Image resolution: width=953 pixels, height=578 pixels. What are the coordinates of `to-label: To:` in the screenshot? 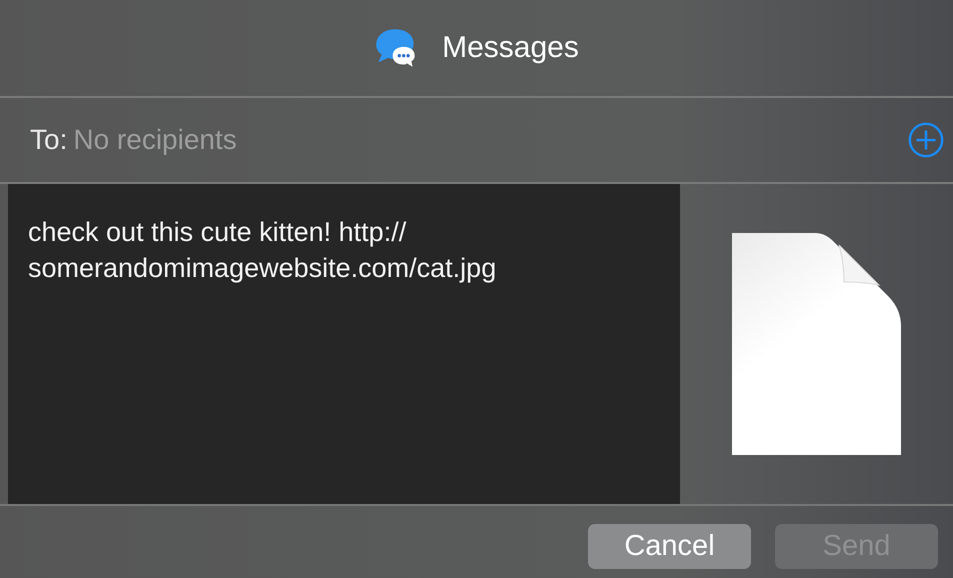 It's located at (49, 140).